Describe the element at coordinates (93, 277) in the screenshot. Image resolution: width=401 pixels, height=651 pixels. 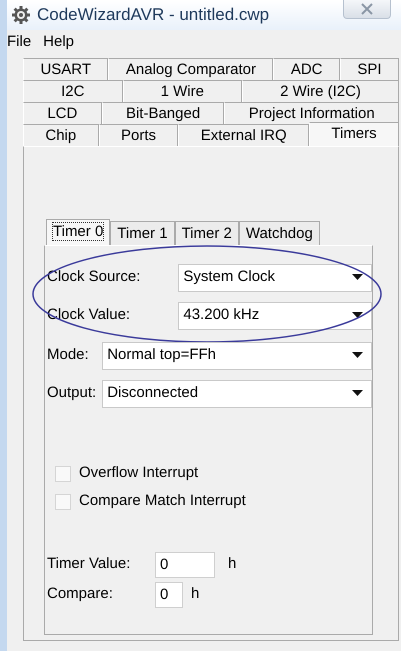
I see `field-label: Clock Source:` at that location.